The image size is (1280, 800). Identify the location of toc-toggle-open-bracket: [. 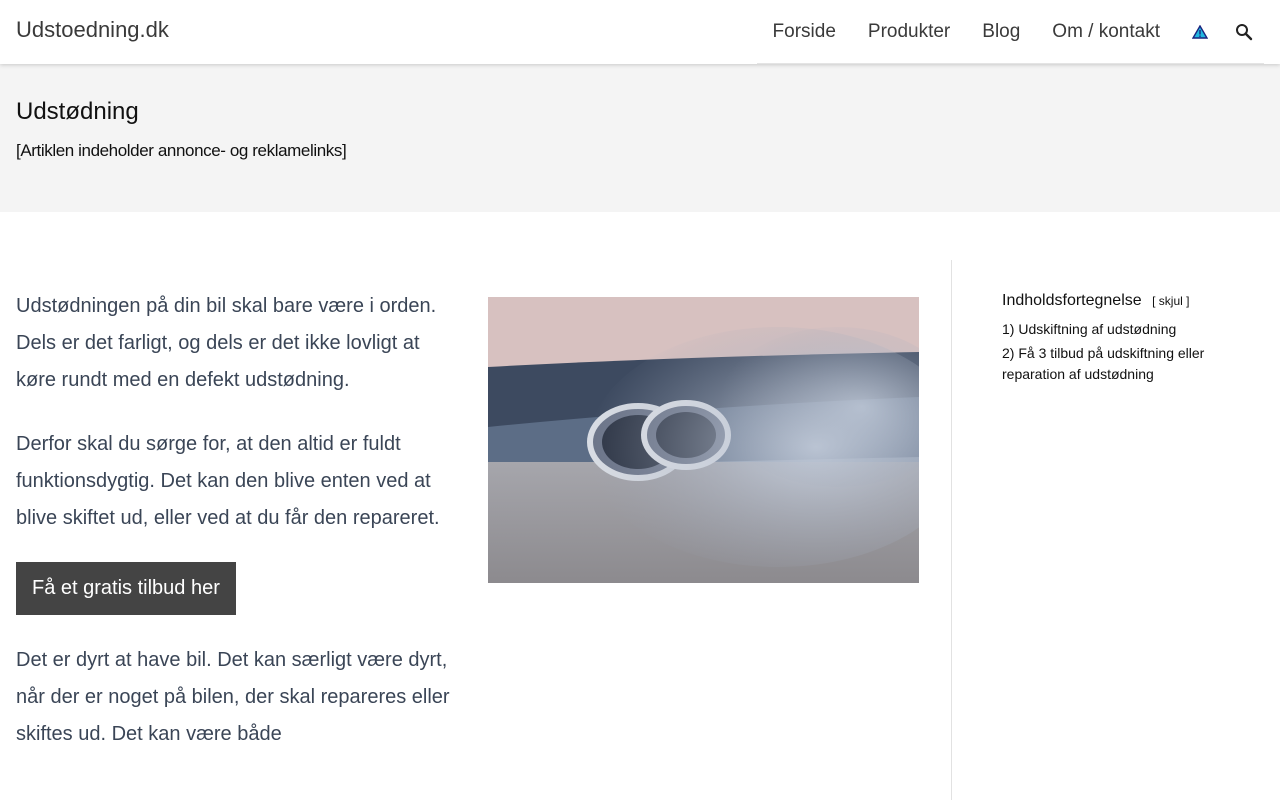
(1154, 301).